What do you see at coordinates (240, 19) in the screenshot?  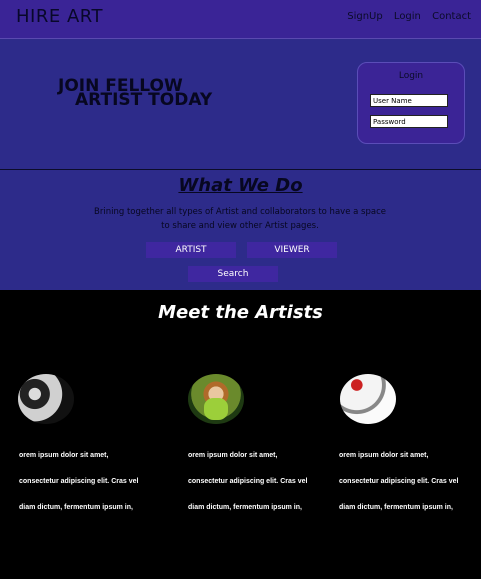 I see `top-navbar: HIRE ART SignUp Login Contact` at bounding box center [240, 19].